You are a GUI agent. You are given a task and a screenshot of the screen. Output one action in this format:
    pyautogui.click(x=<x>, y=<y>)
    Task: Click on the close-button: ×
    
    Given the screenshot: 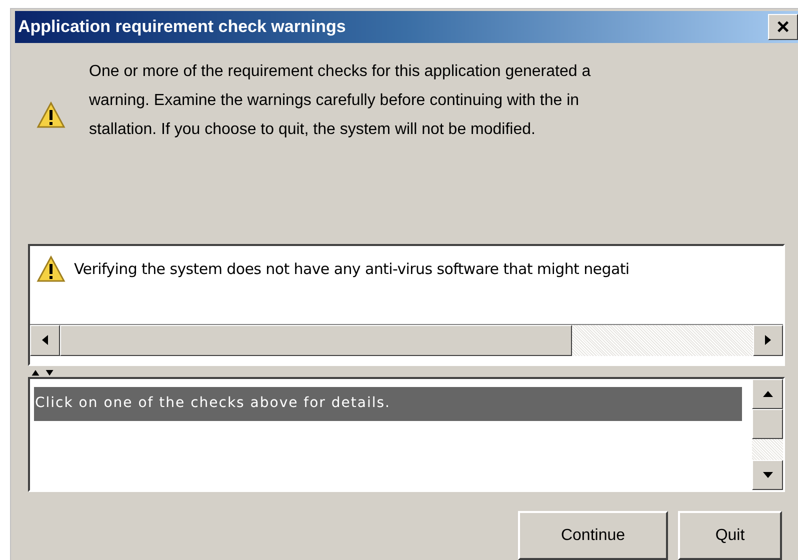 What is the action you would take?
    pyautogui.click(x=783, y=27)
    